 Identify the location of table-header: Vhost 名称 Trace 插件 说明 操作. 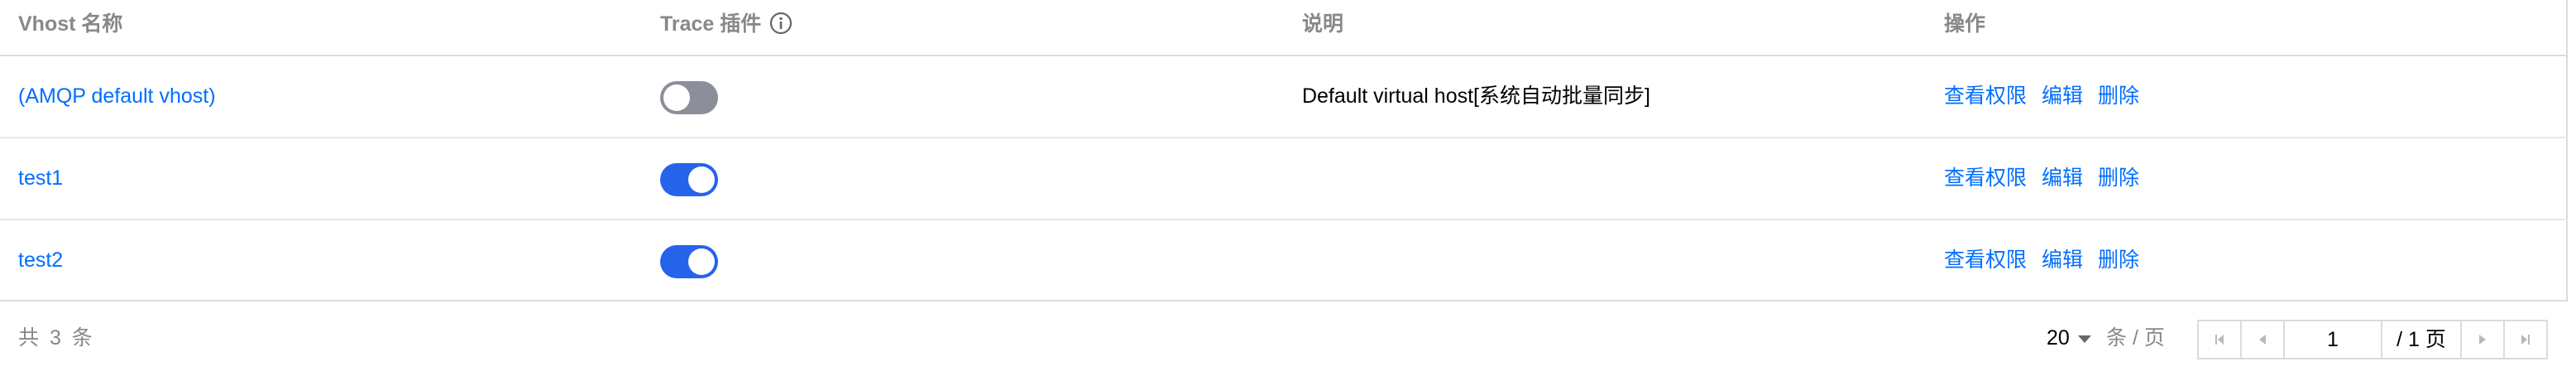
(1284, 28).